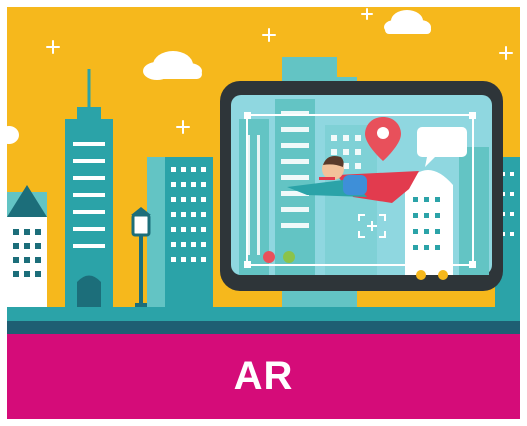 The width and height of the screenshot is (527, 426). Describe the element at coordinates (263, 314) in the screenshot. I see `ground-strip` at that location.